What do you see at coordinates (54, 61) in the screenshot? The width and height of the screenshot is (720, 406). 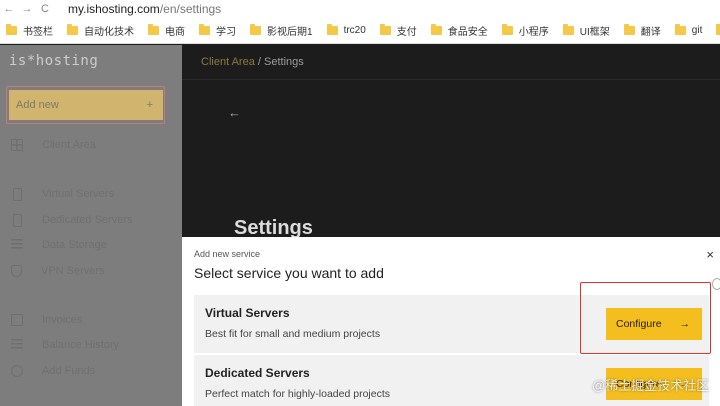 I see `logo: is*hosting` at bounding box center [54, 61].